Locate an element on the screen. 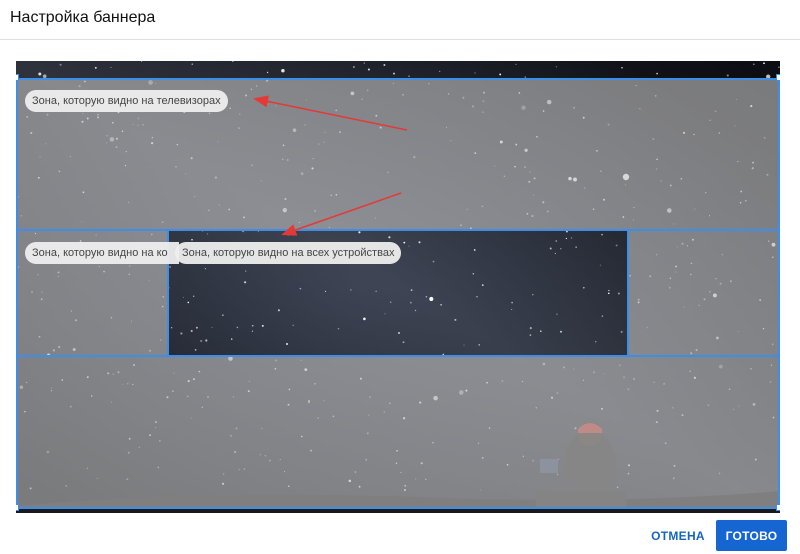 The width and height of the screenshot is (800, 554). dim-overlay-right is located at coordinates (704, 293).